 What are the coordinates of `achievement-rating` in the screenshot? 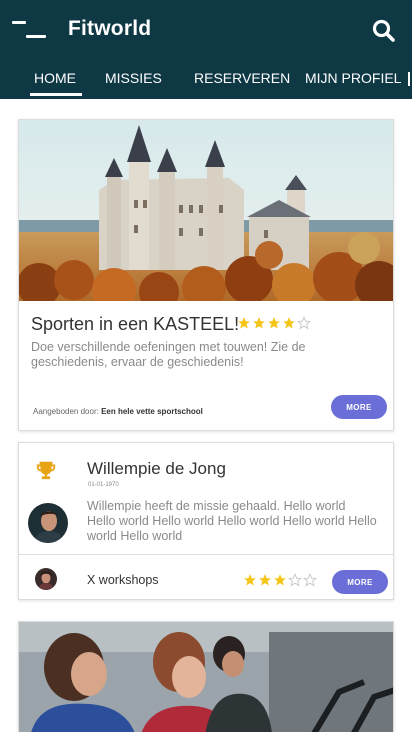 It's located at (280, 580).